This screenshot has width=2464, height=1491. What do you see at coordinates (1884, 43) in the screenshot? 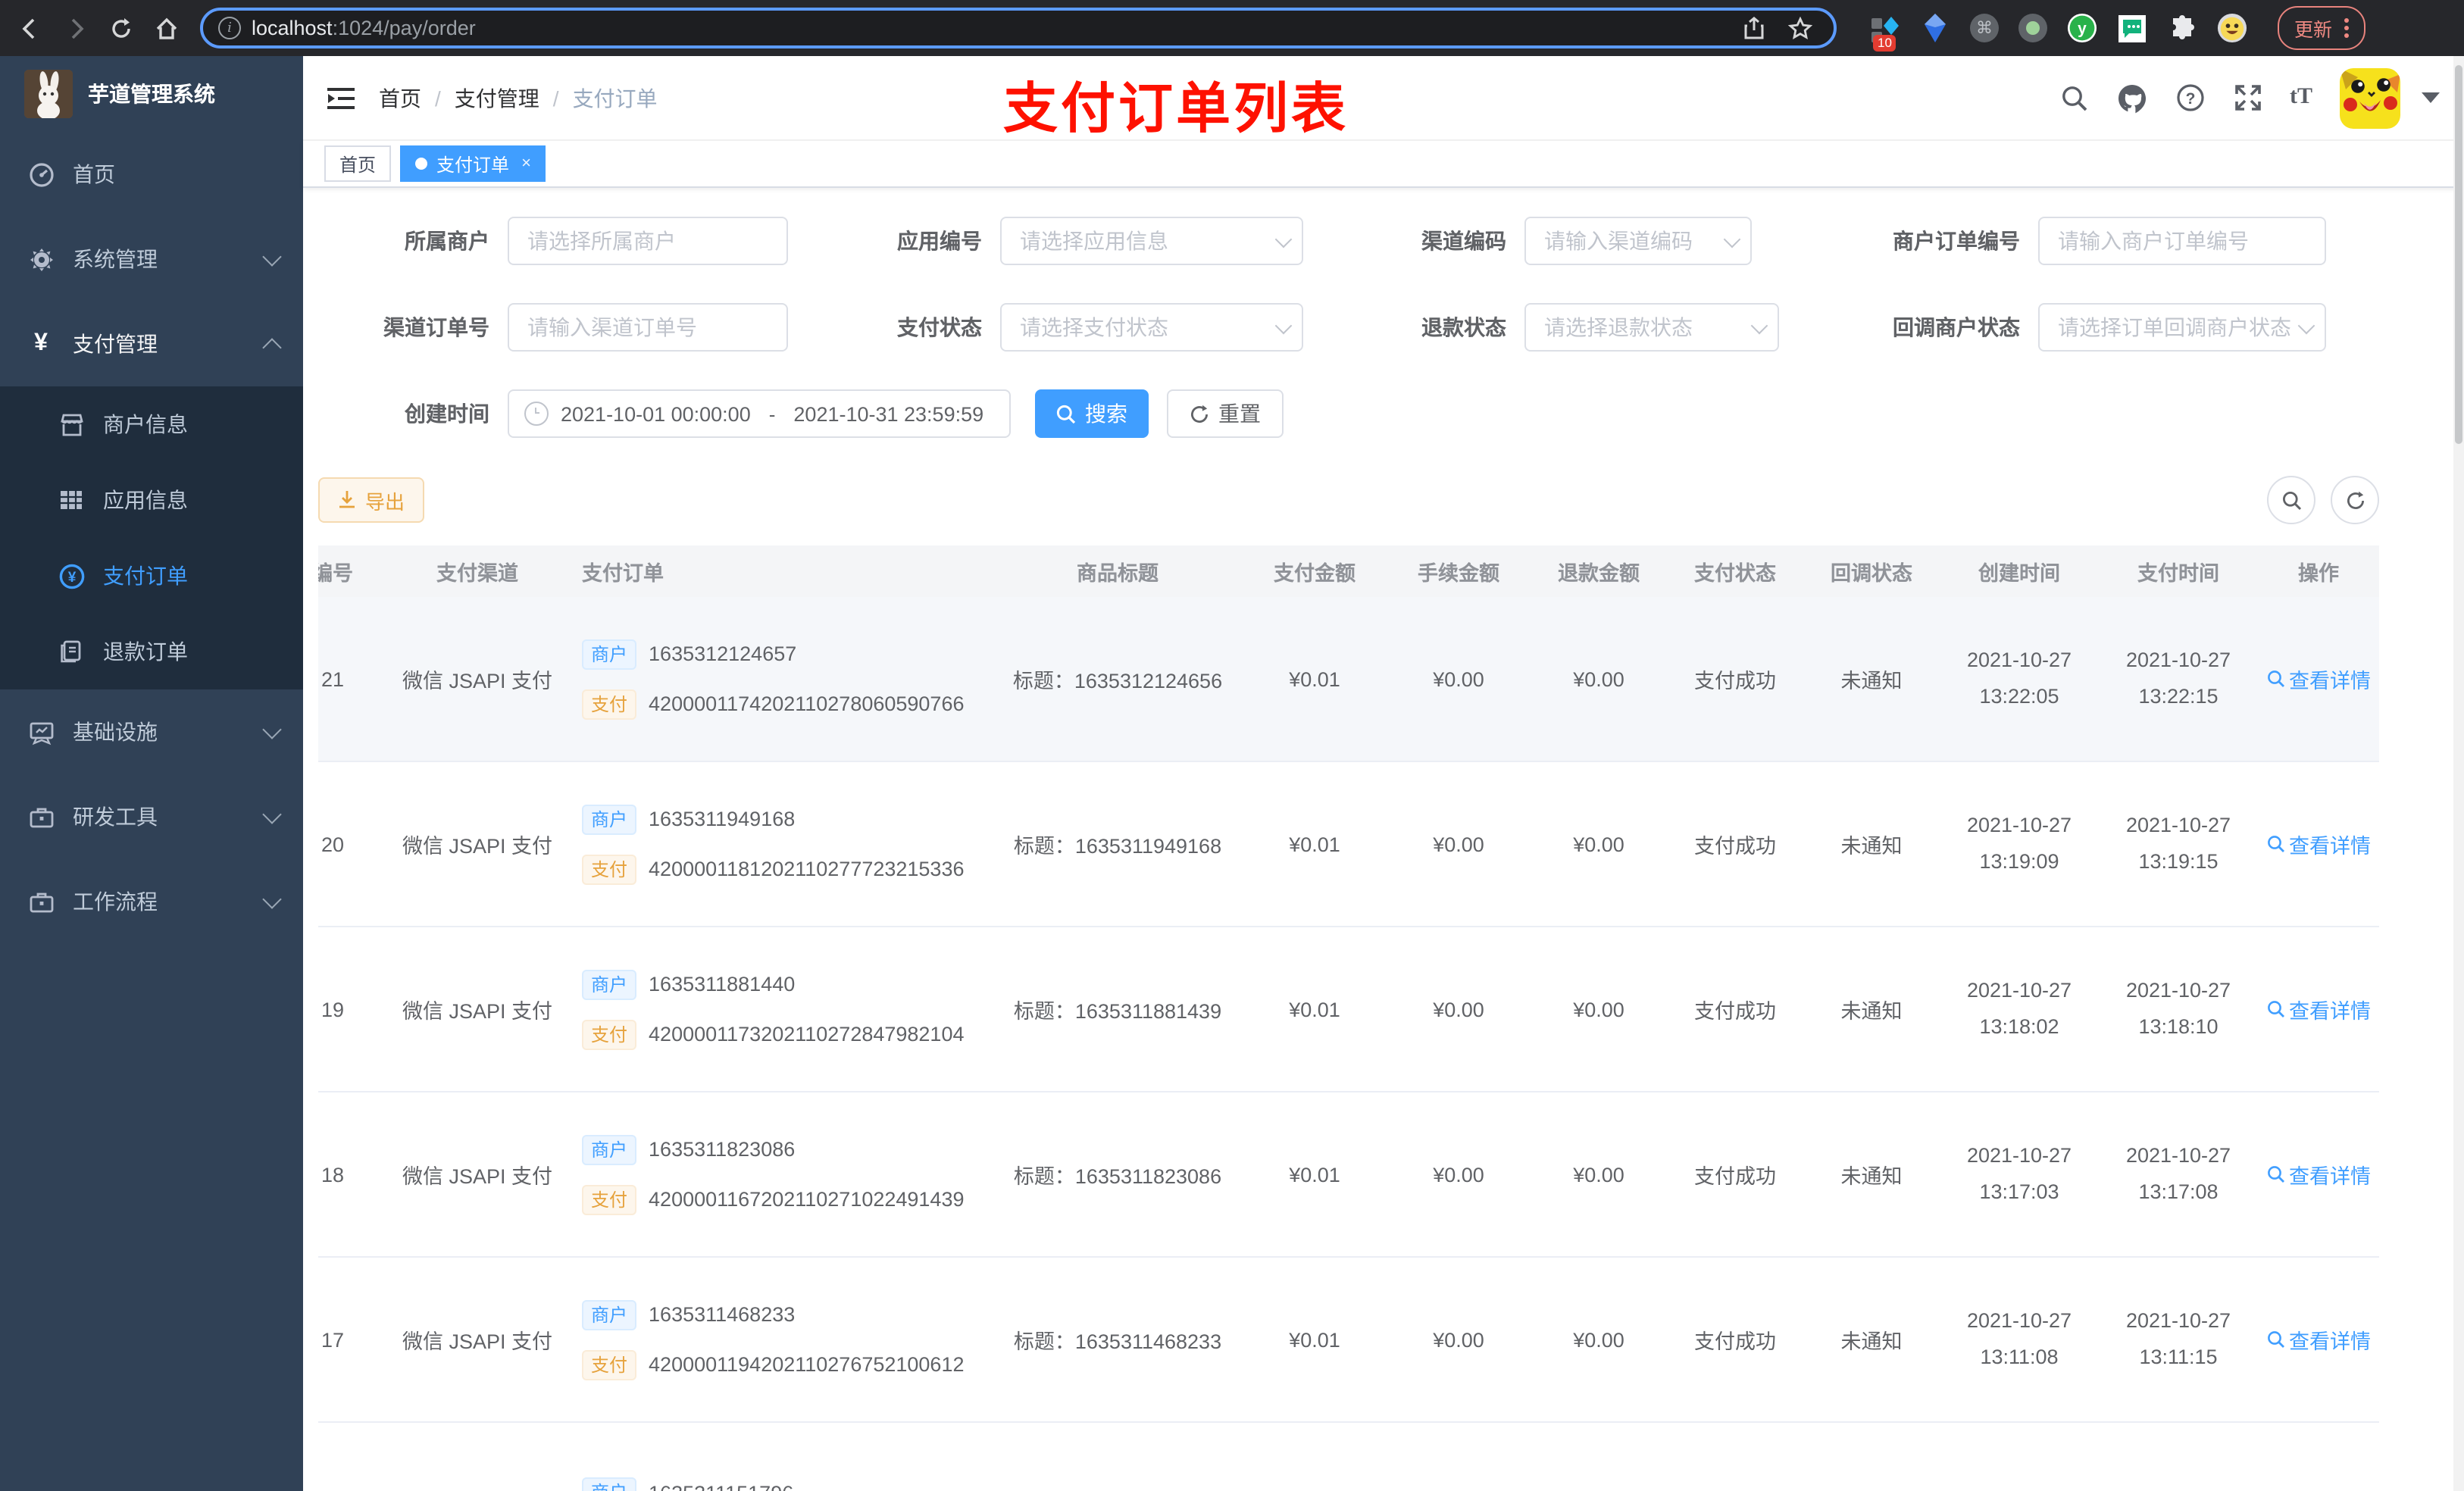
I see `extension-badge: 10` at bounding box center [1884, 43].